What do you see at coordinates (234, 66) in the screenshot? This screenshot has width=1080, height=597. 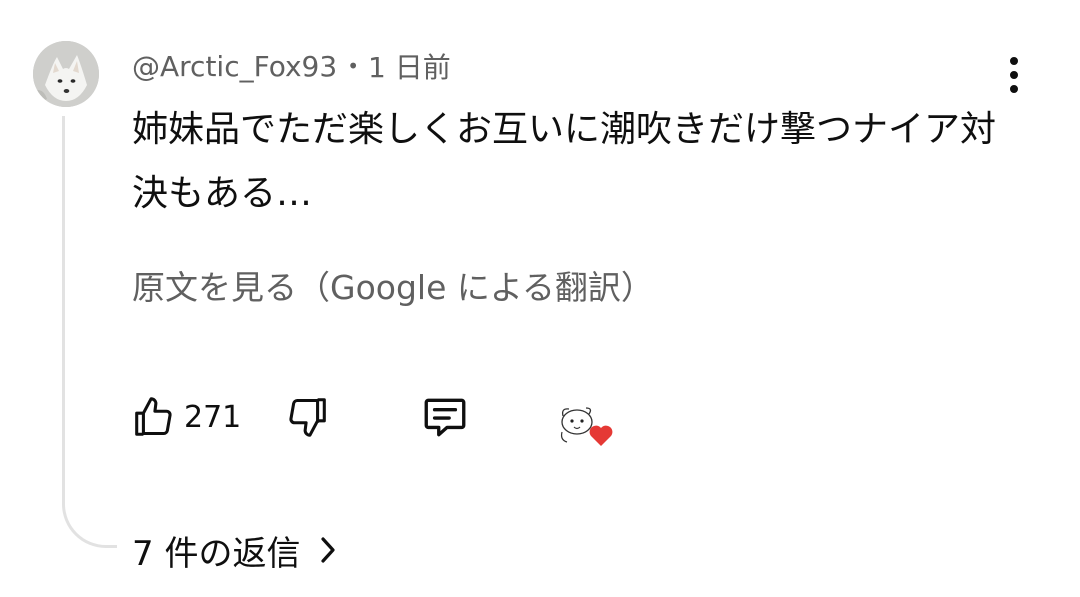 I see `author-name: @Arctic_Fox93` at bounding box center [234, 66].